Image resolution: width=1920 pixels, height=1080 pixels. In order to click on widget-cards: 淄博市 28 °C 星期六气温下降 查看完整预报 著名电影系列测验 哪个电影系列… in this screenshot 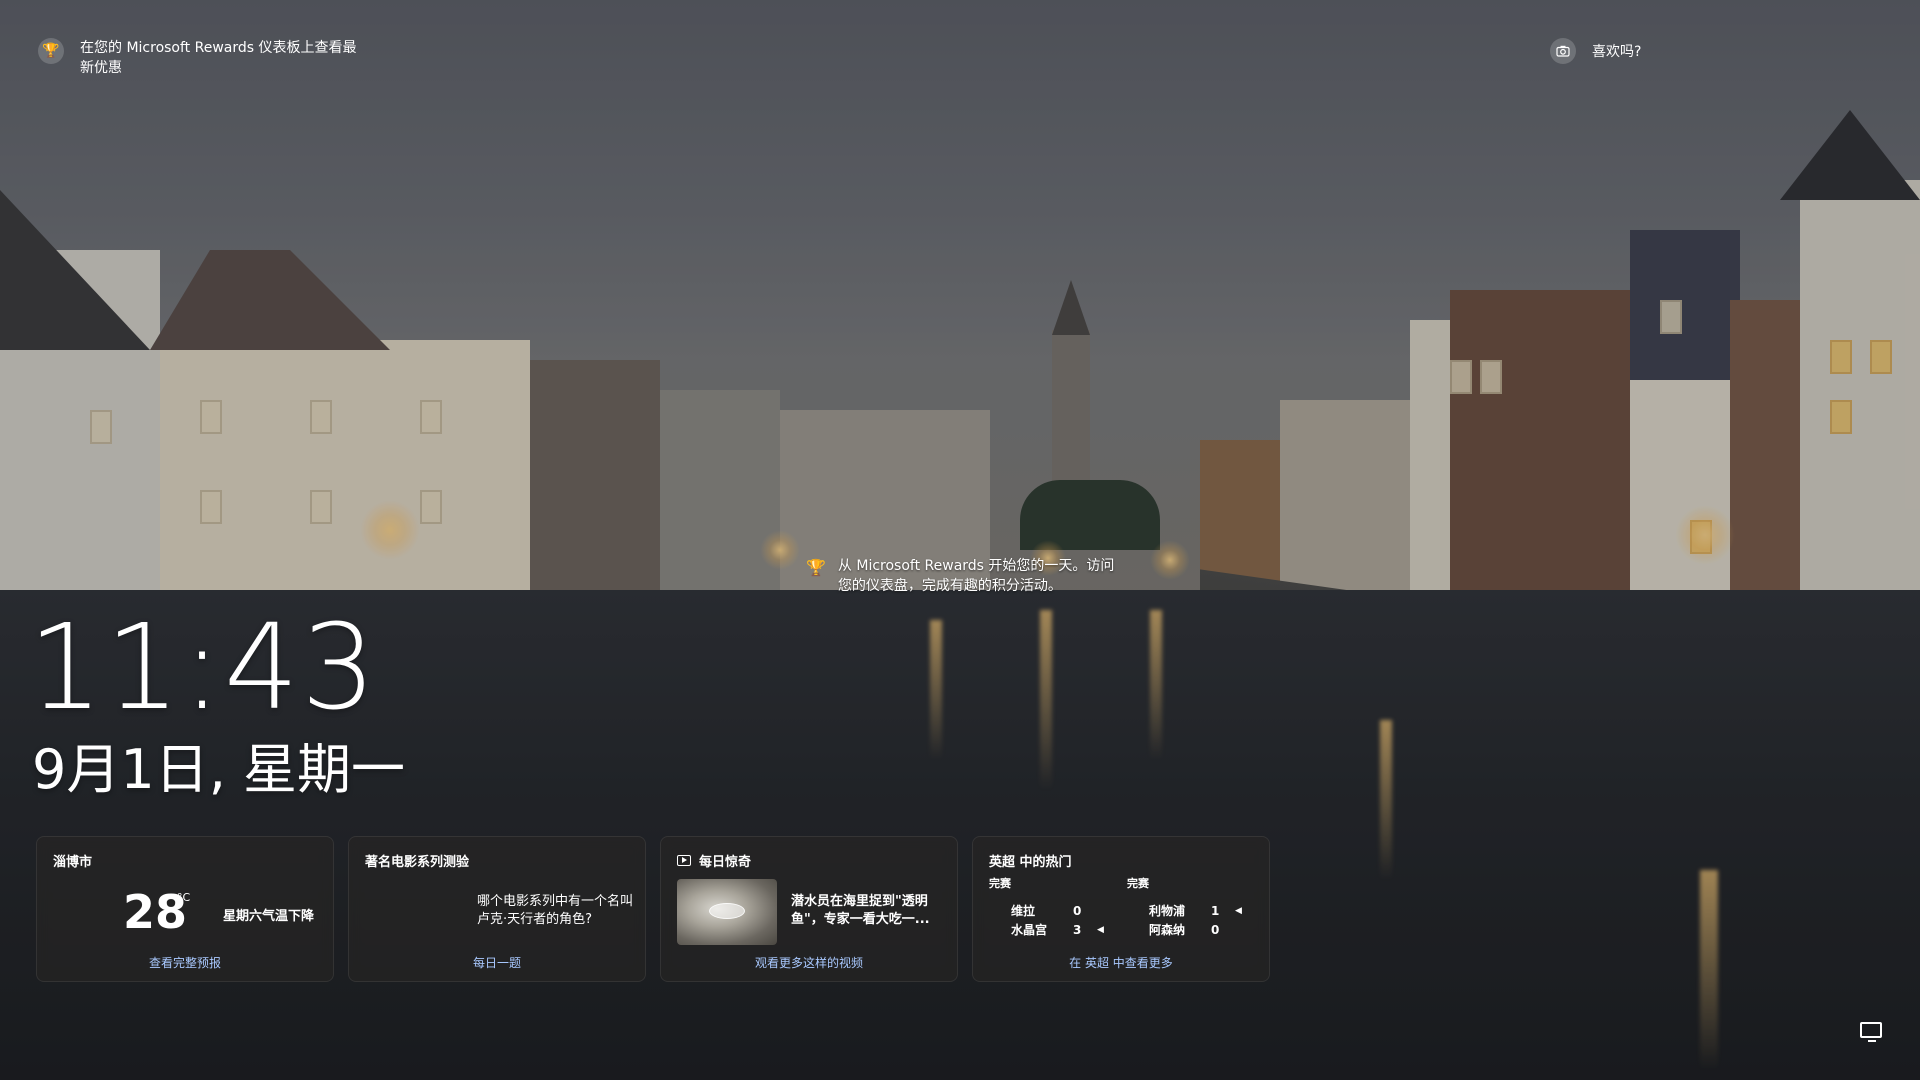, I will do `click(653, 909)`.